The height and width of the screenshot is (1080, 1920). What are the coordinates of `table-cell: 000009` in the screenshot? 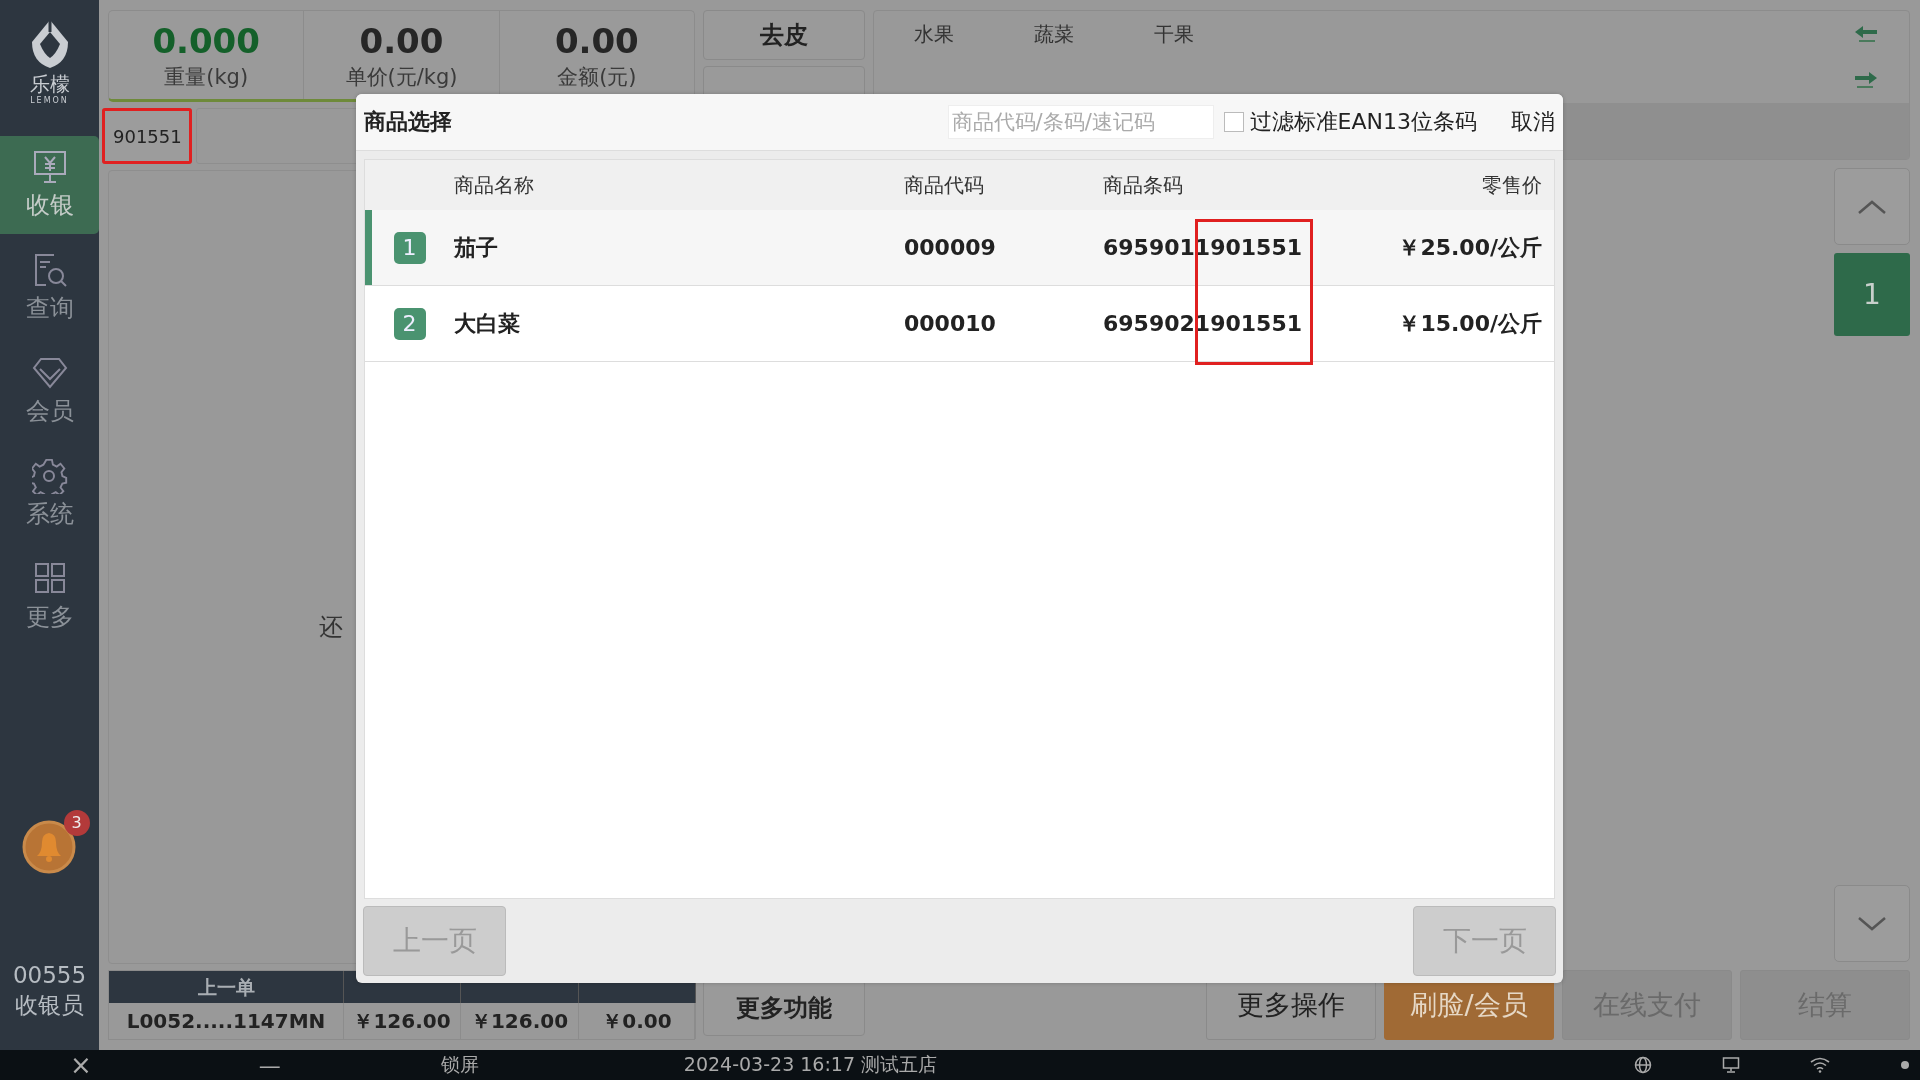 It's located at (950, 247).